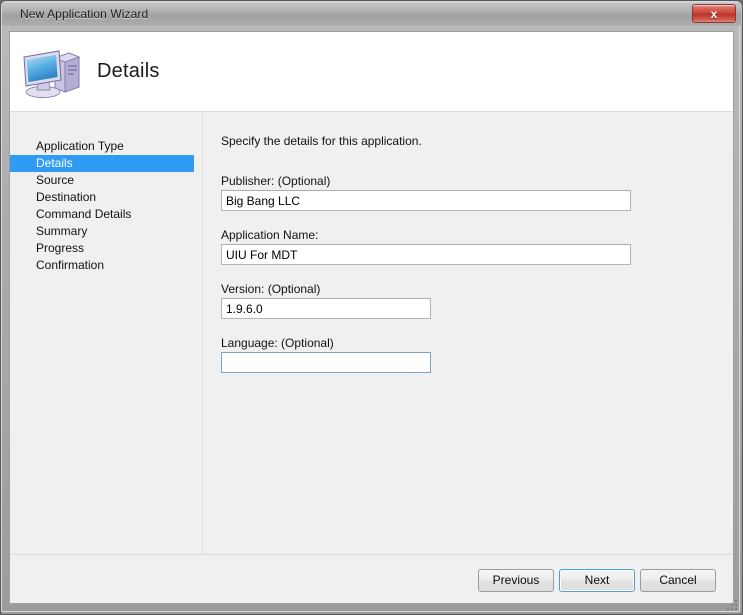  What do you see at coordinates (106, 146) in the screenshot?
I see `sidebar-item-application-type: Application Type` at bounding box center [106, 146].